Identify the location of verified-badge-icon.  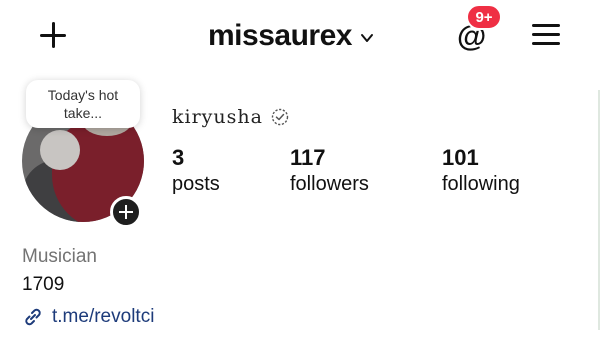
(280, 117).